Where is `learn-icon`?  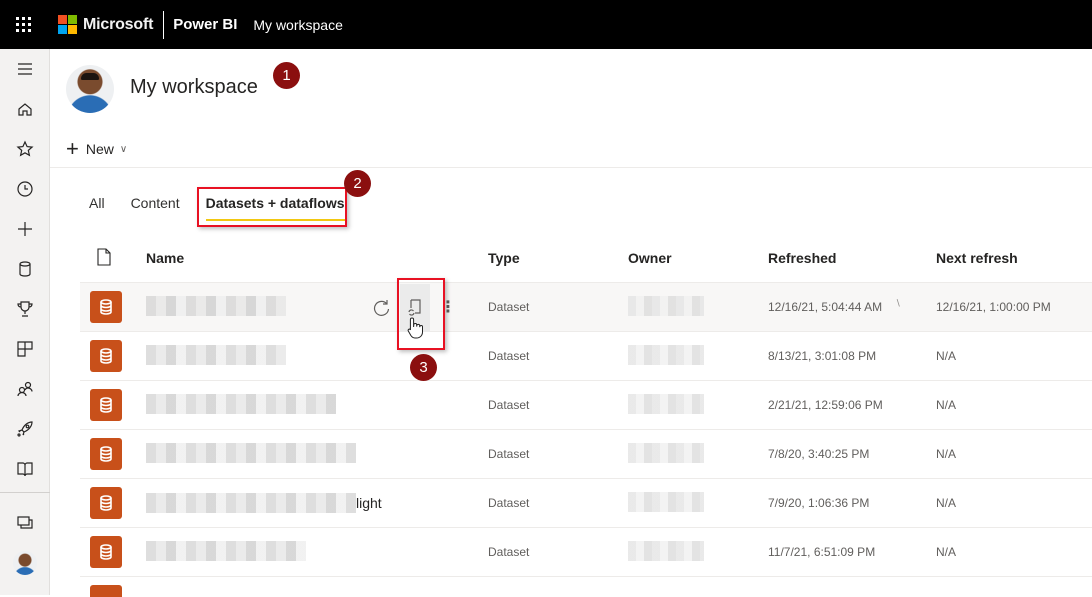 learn-icon is located at coordinates (25, 469).